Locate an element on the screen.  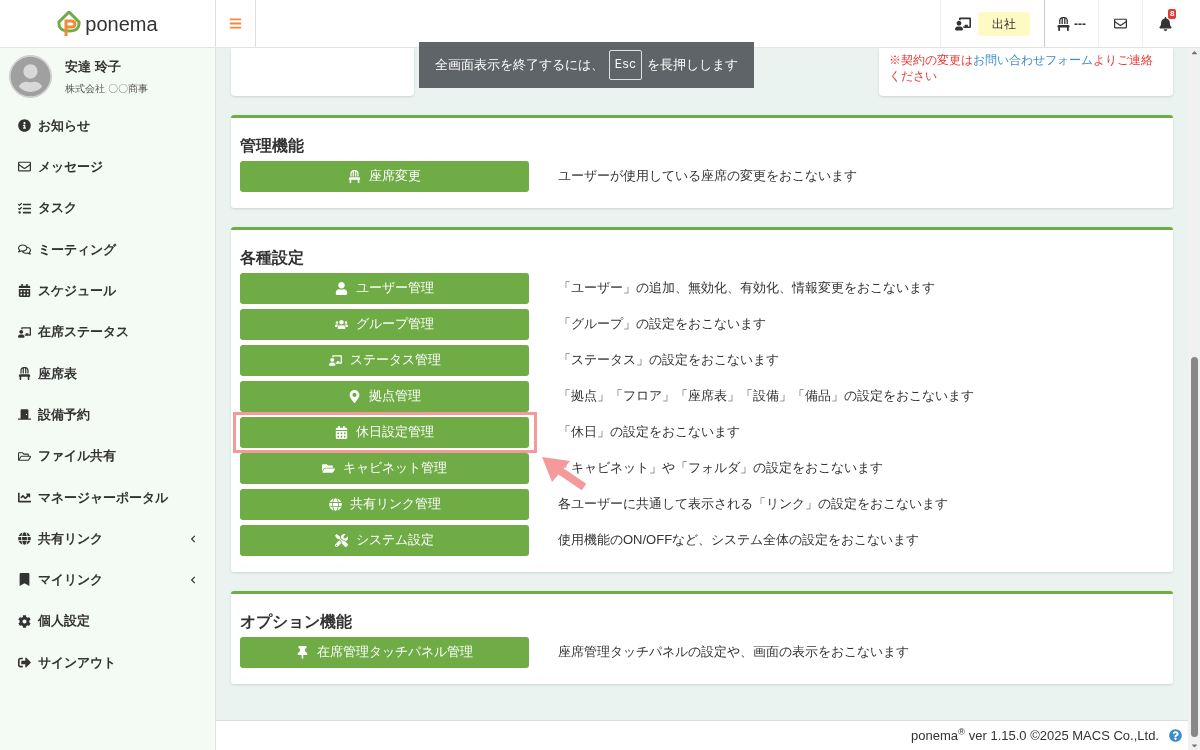
scroll-down-icon is located at coordinates (1194, 745).